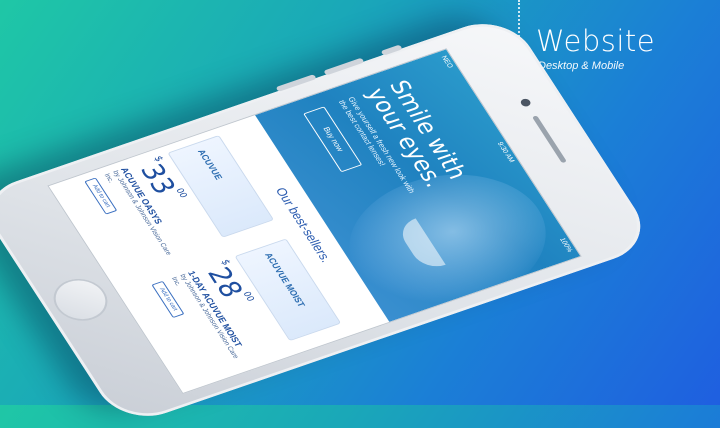  I want to click on home-button, so click(80, 300).